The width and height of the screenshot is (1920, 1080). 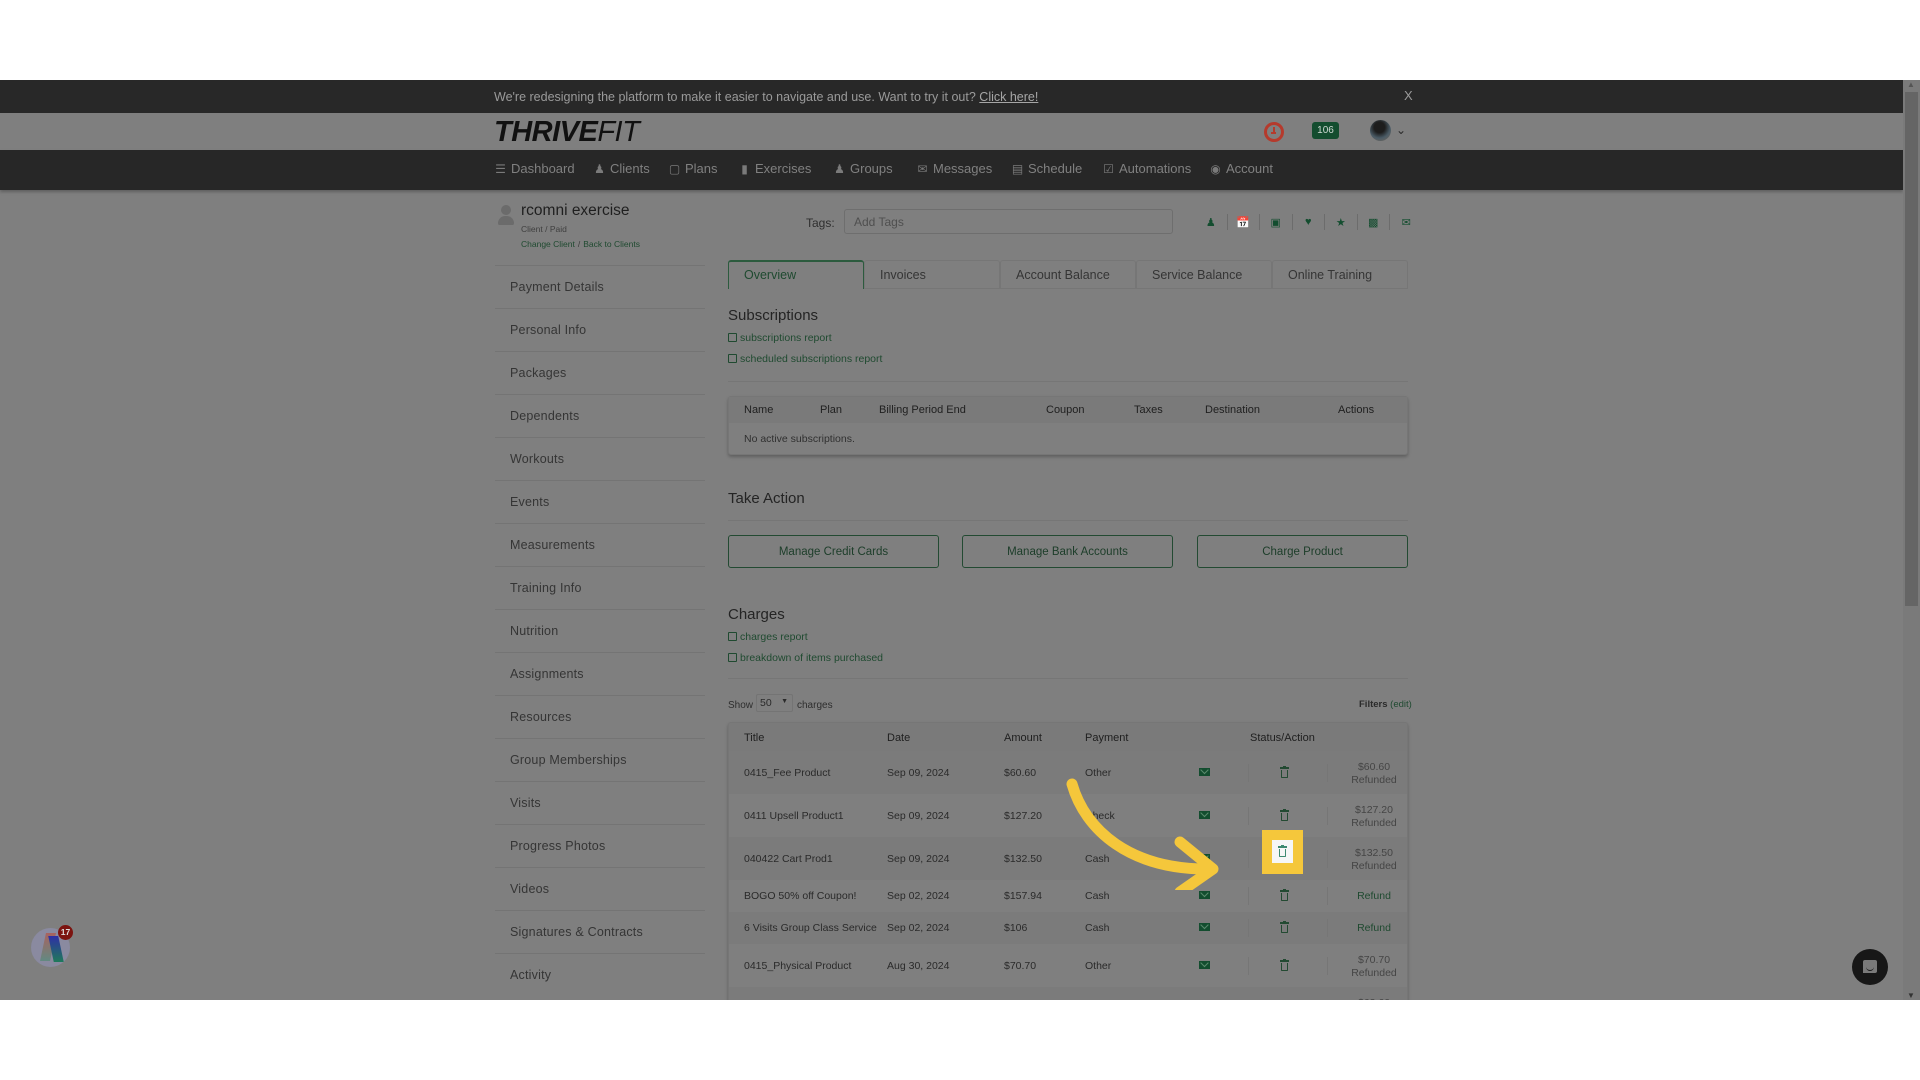 I want to click on charge-payment: Other, so click(x=1098, y=773).